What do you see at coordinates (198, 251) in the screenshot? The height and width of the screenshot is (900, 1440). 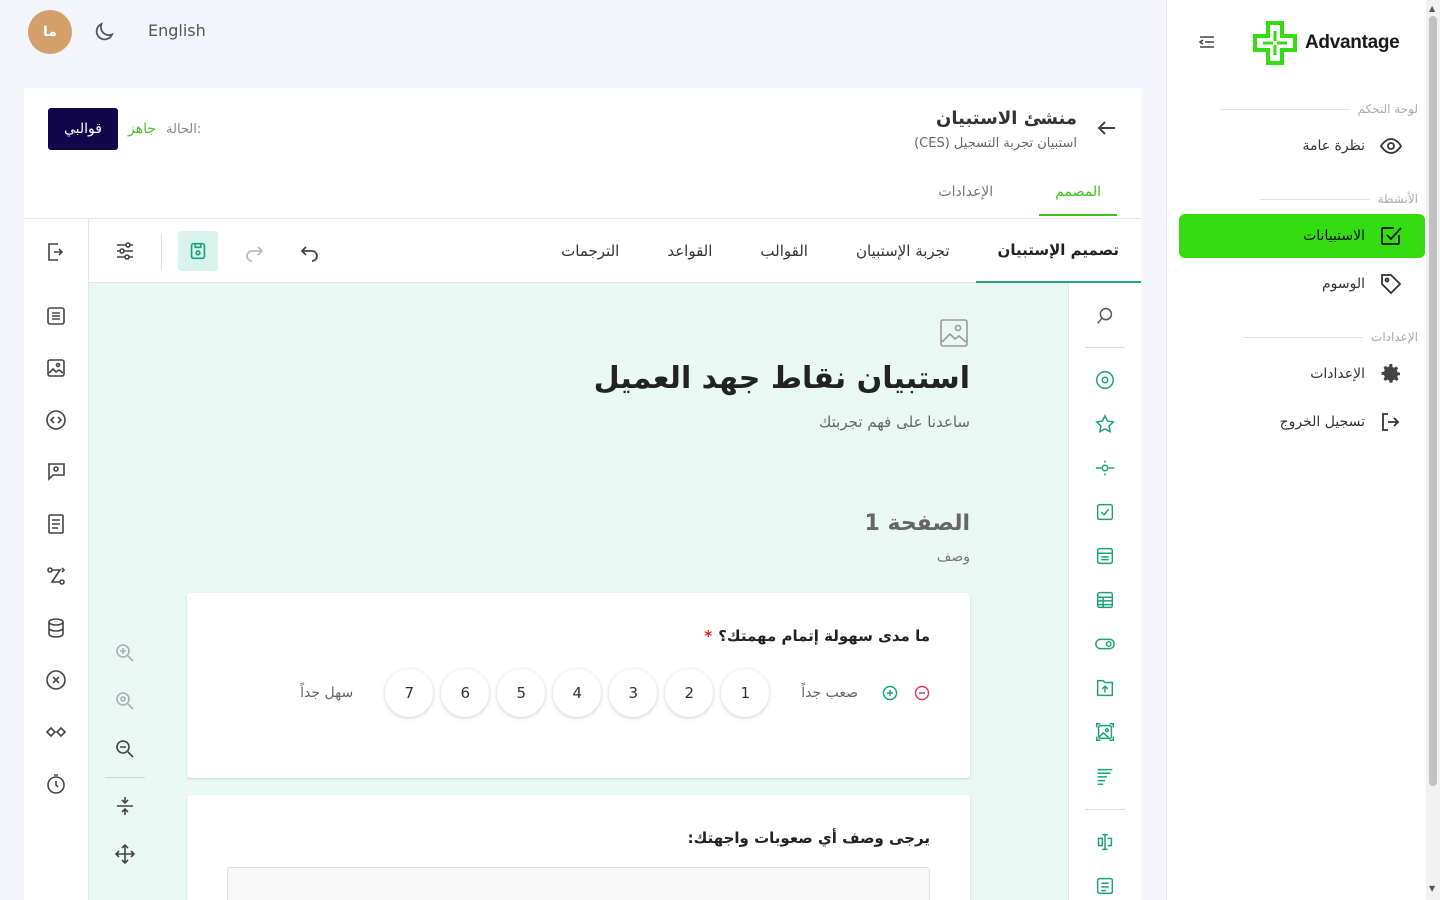 I see `save-button` at bounding box center [198, 251].